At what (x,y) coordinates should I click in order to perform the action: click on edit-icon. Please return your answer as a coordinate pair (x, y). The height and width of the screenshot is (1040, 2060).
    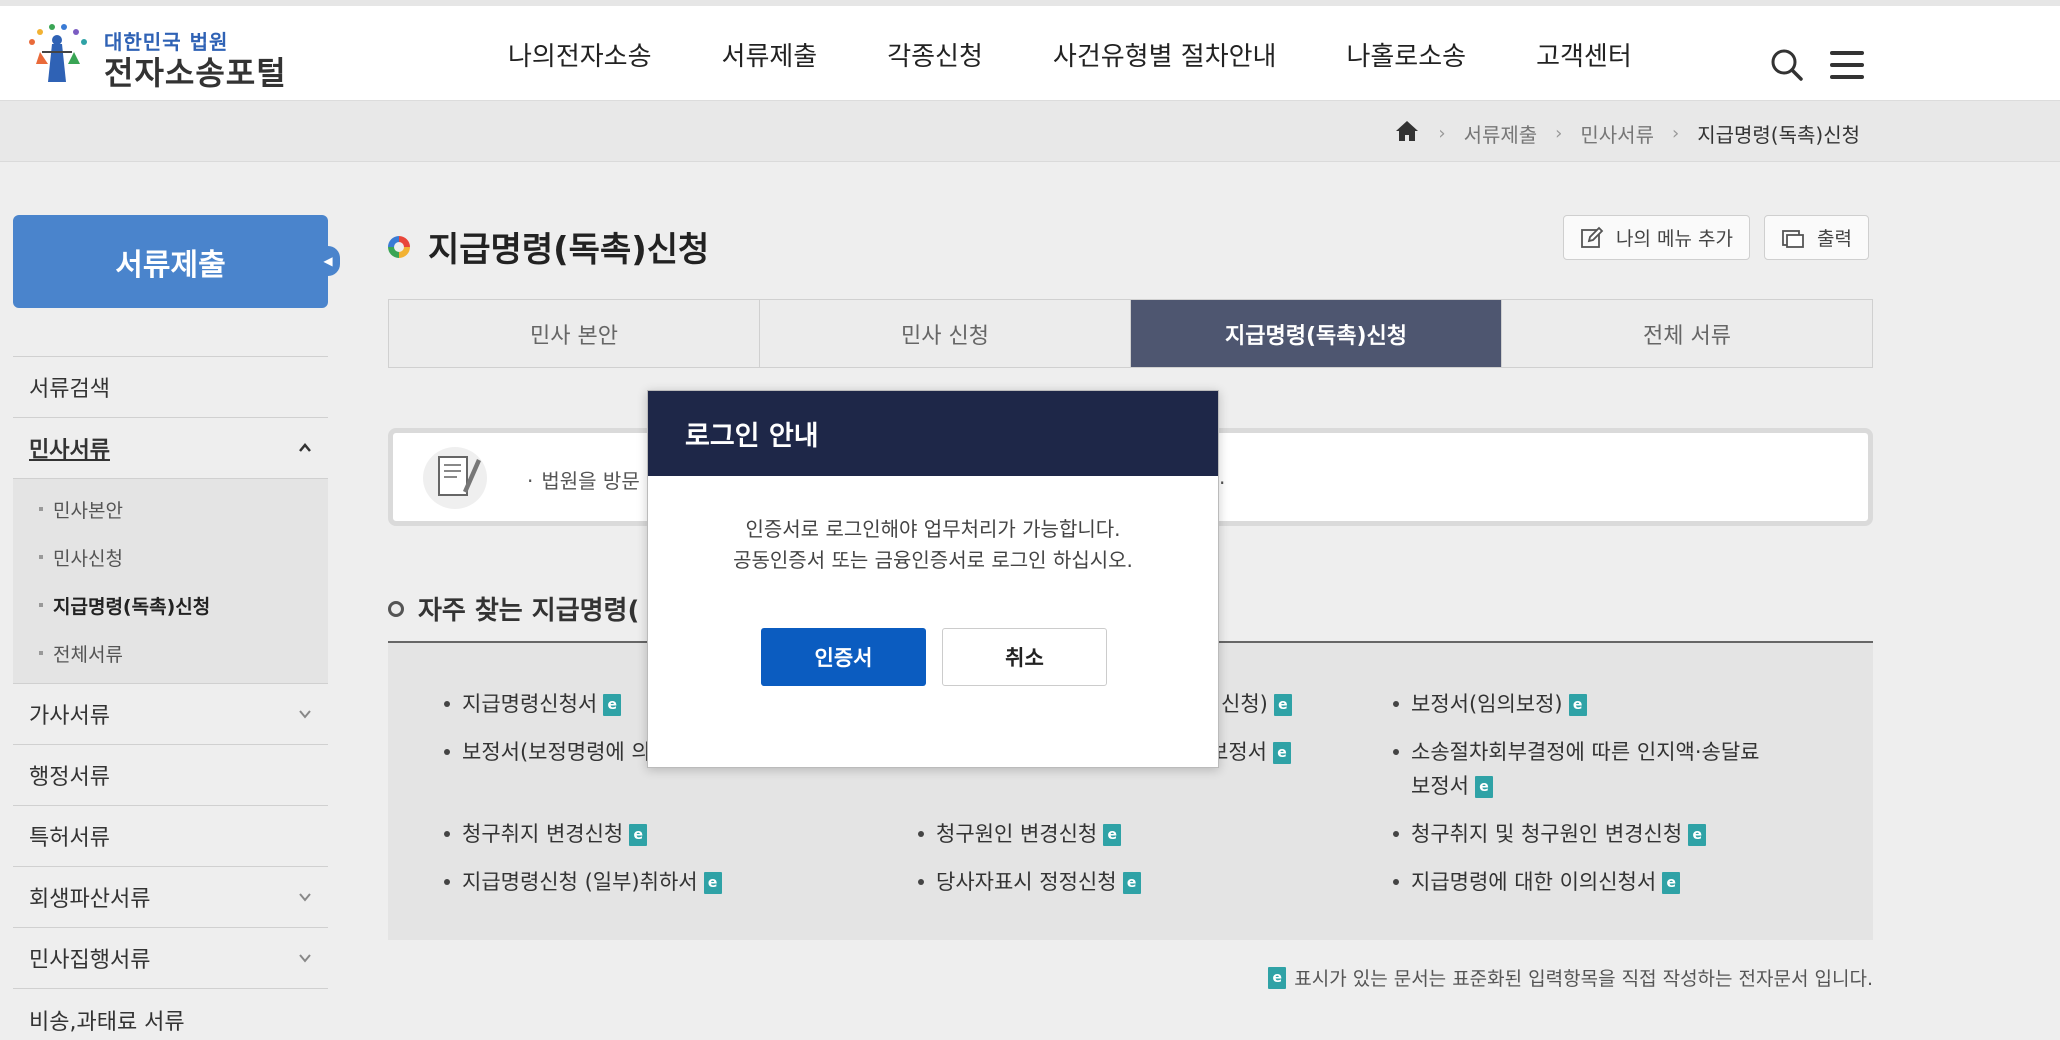
    Looking at the image, I should click on (1592, 237).